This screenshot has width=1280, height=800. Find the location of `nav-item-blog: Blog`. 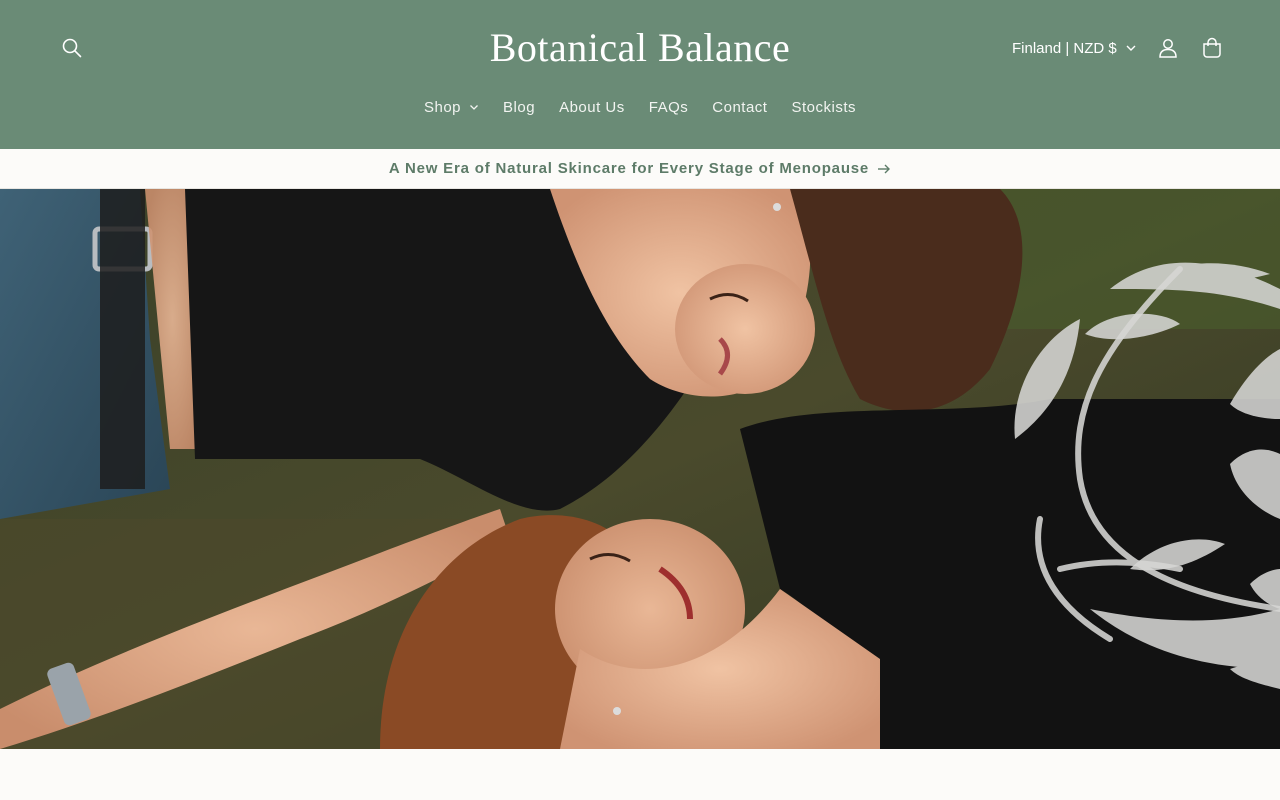

nav-item-blog: Blog is located at coordinates (519, 107).